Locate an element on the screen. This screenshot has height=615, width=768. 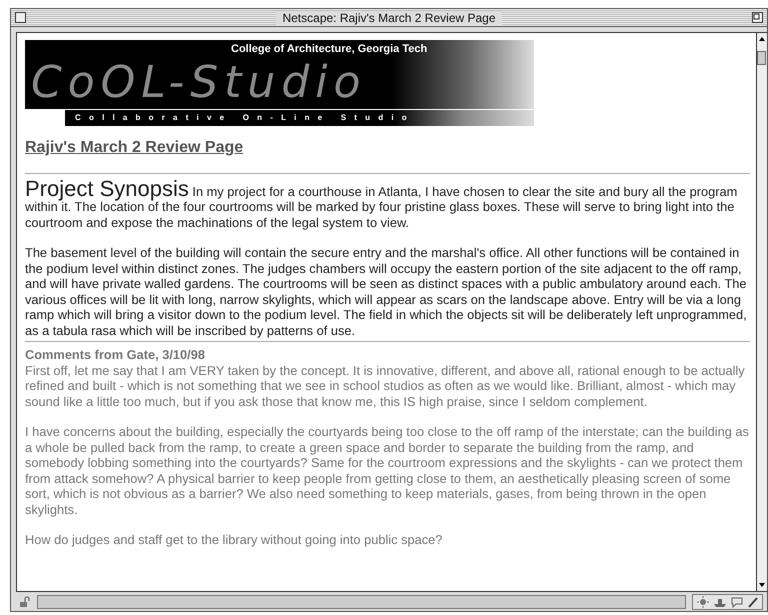
paragraph: The basement level of the building will contain the secure entry and the marshal's office. All other functions will be contained in the podium level within distinct zones. The judges chambers will occupy the eastern portion of the site adjacent to the off ramp, and will have private walled gardens. The courtrooms will be seen as distinct spaces with a public ambulatory around each. The various offices will be lit with long, narrow skylights, which will appear as scars on the landscape above. Entry will be via a long ramp which will bring a visitor down to the podium level. The field in which the objects sit will be deliberately left unprogrammed, as a tabula rasa which will be inscribed by patterns of use. is located at coordinates (386, 291).